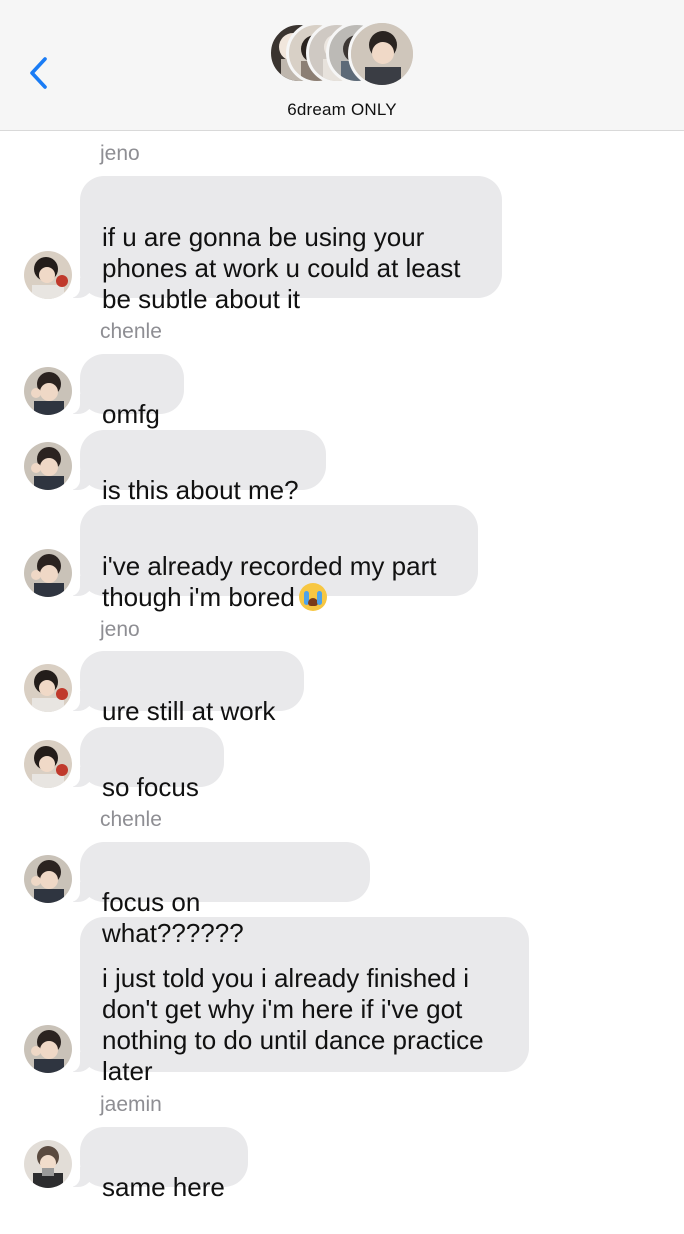  Describe the element at coordinates (131, 1104) in the screenshot. I see `sender-name: jaemin` at that location.